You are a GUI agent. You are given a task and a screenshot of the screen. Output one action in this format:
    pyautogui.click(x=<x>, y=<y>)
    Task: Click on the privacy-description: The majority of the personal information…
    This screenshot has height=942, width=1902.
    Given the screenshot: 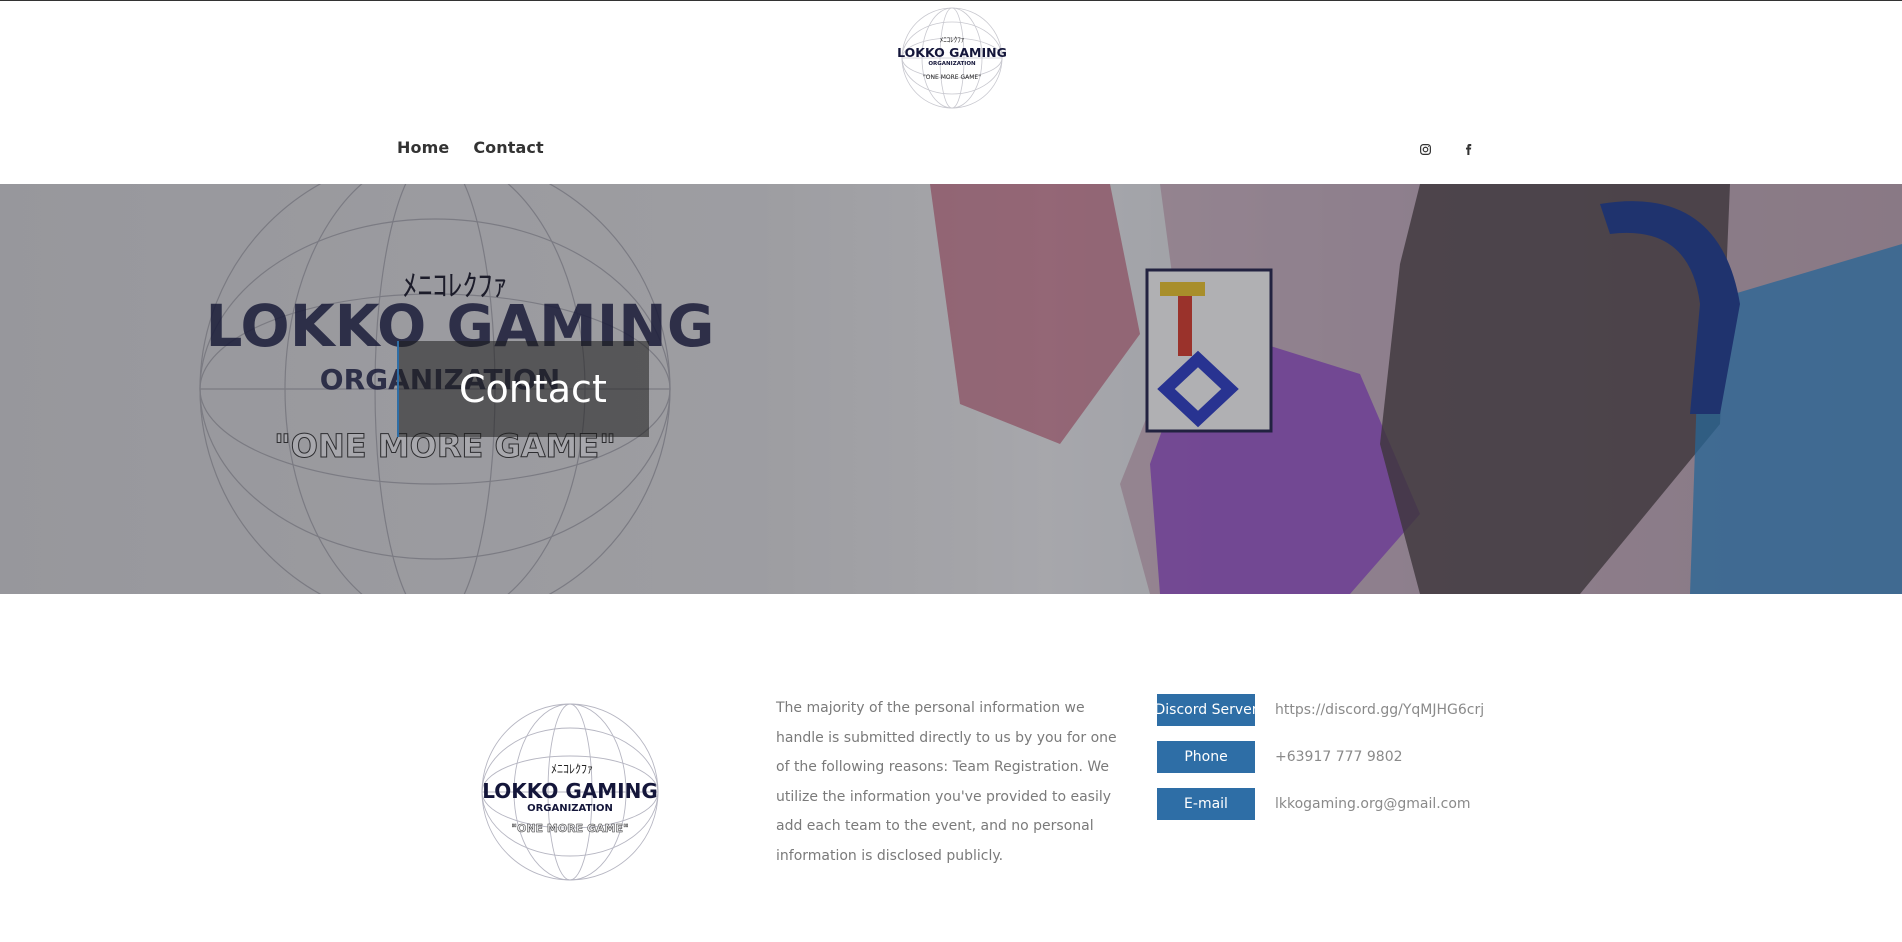 What is the action you would take?
    pyautogui.click(x=946, y=782)
    